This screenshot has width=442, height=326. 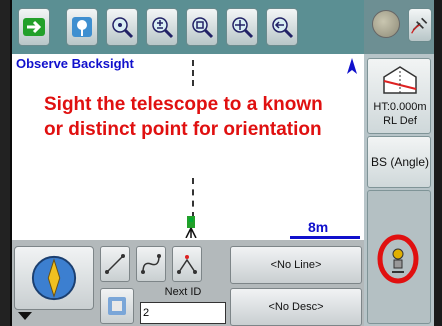 What do you see at coordinates (399, 96) in the screenshot?
I see `height-button: HT:0.000m RL Def` at bounding box center [399, 96].